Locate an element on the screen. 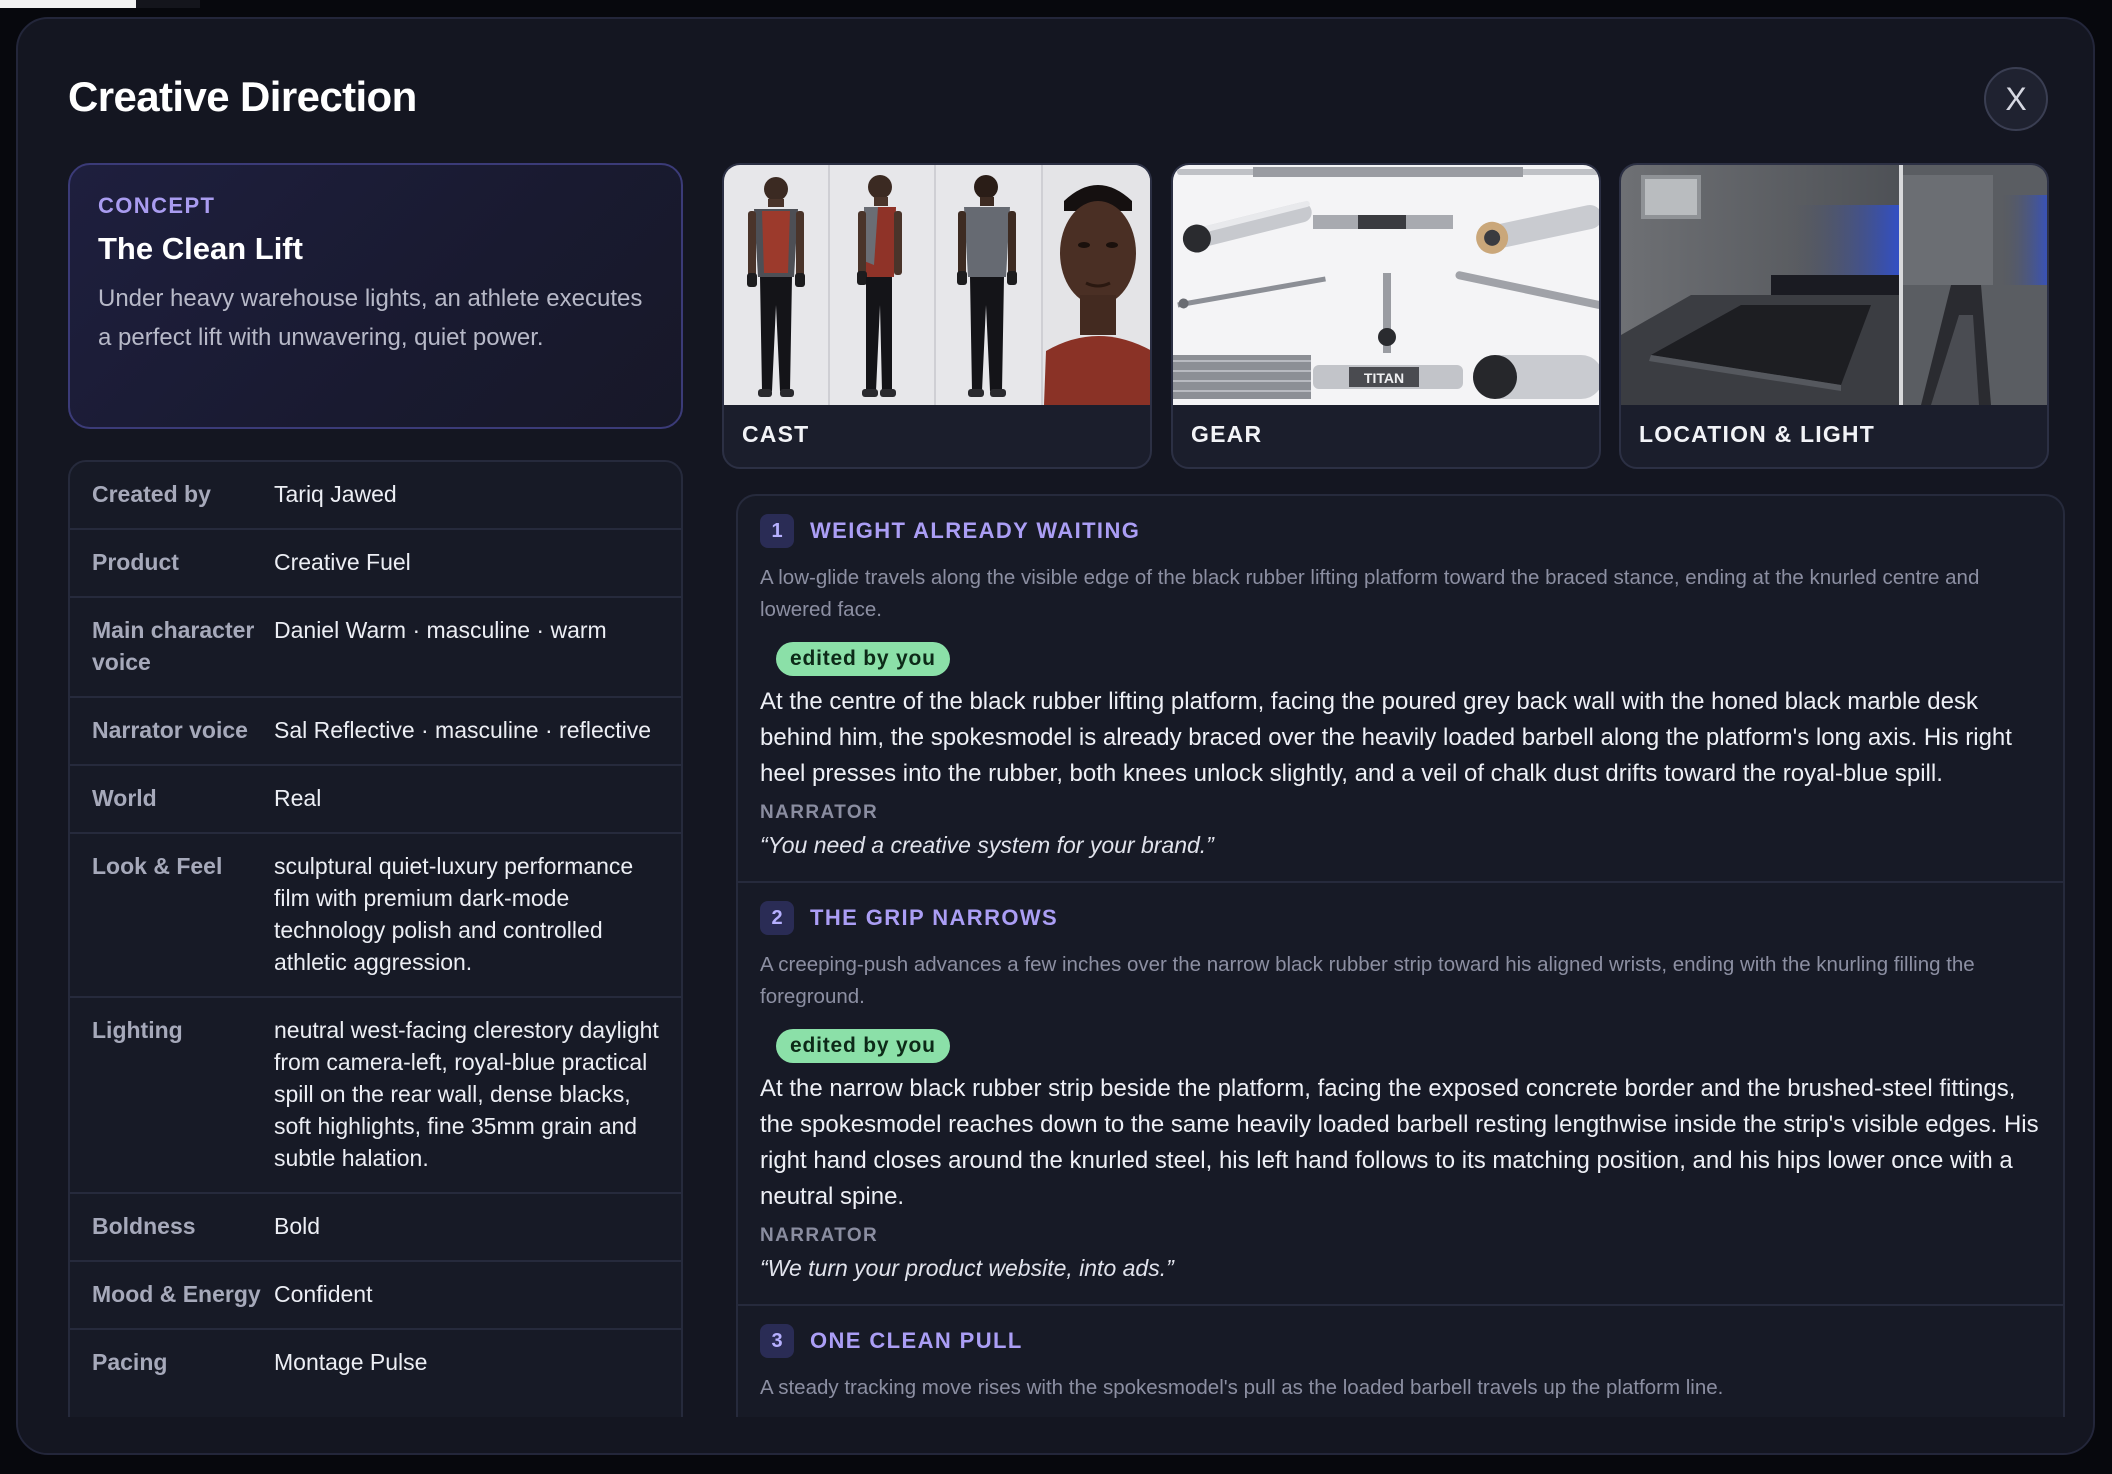 This screenshot has width=2112, height=1474. details-label: Look & Feel is located at coordinates (157, 866).